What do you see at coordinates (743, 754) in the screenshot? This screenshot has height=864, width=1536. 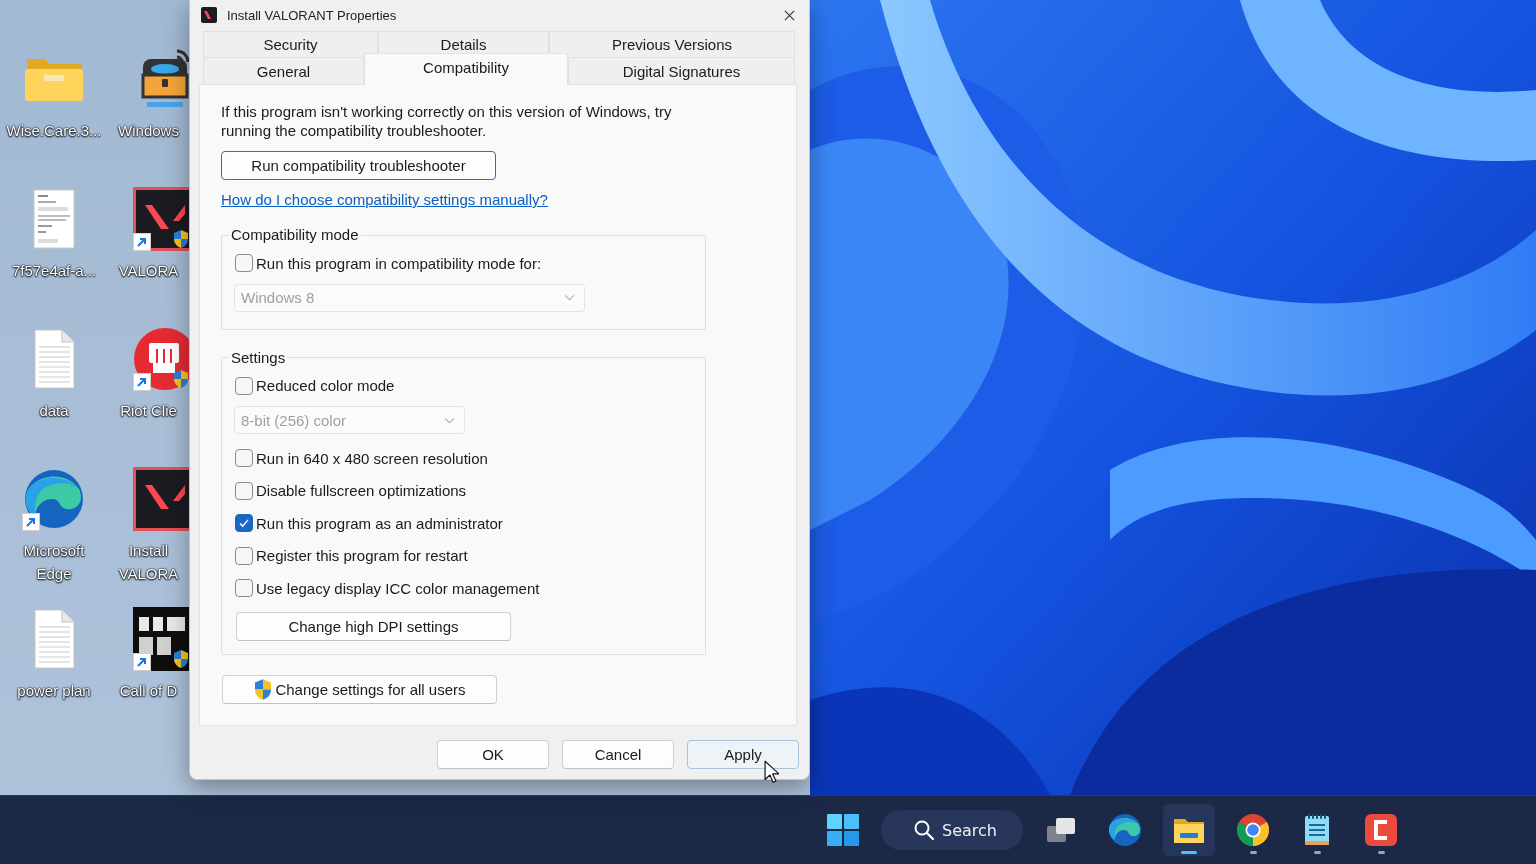 I see `dialog-button: Apply` at bounding box center [743, 754].